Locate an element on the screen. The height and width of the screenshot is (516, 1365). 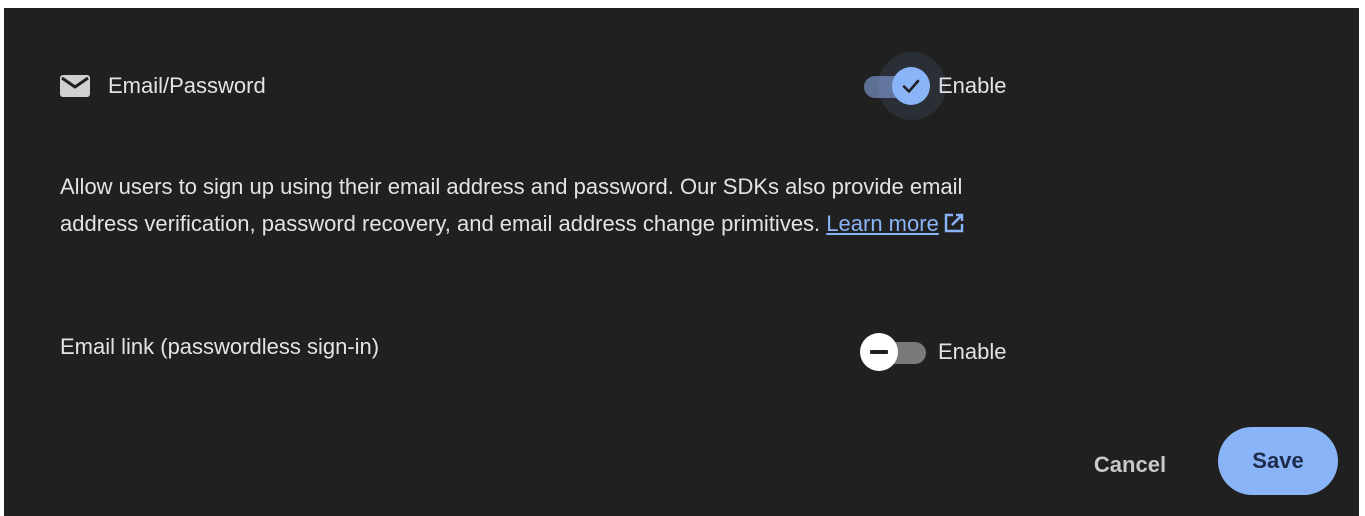
email-link-enable-label: Enable is located at coordinates (972, 351).